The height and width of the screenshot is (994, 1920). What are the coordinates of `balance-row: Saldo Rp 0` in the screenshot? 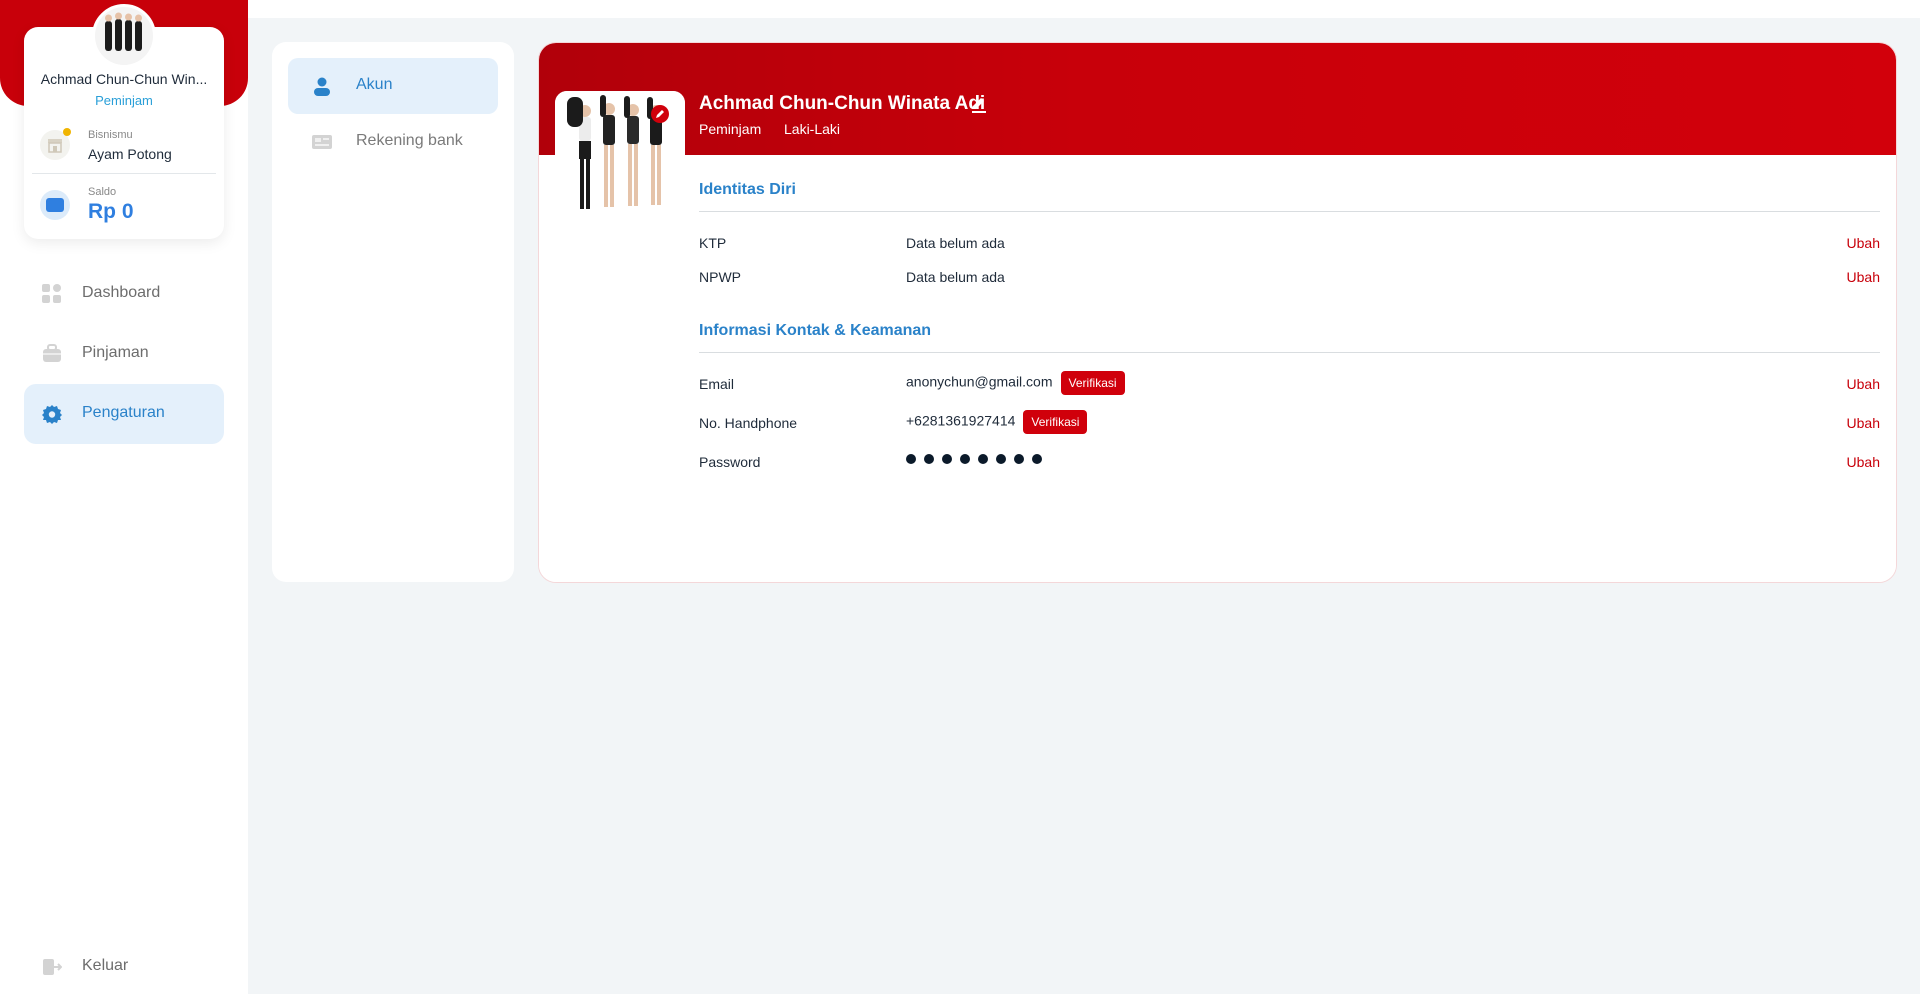 It's located at (124, 206).